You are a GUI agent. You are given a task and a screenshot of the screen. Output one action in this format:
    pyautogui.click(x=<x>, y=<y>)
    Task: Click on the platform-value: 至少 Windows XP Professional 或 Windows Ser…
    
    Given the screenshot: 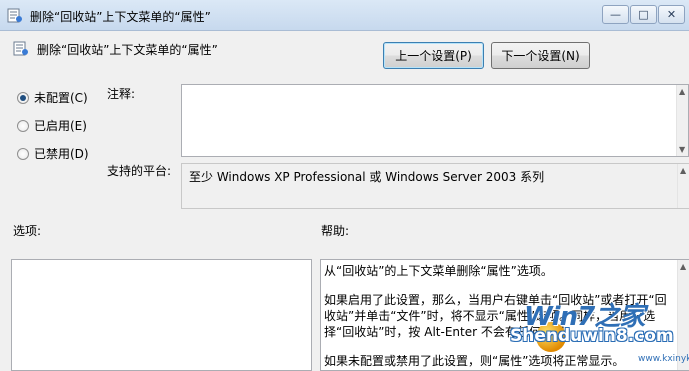 What is the action you would take?
    pyautogui.click(x=367, y=177)
    